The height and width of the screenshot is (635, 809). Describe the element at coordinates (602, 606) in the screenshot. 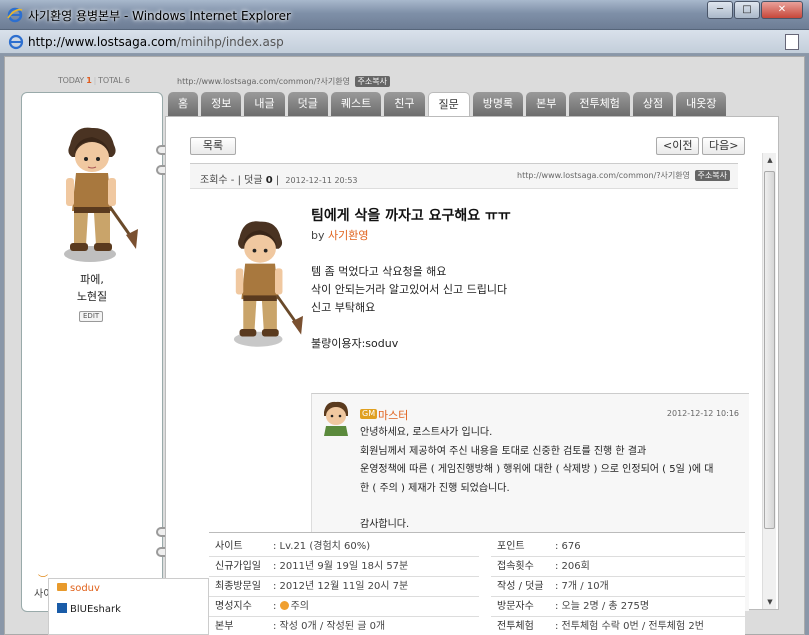

I see `info-value: : 오늘 2명 / 총 275명` at that location.